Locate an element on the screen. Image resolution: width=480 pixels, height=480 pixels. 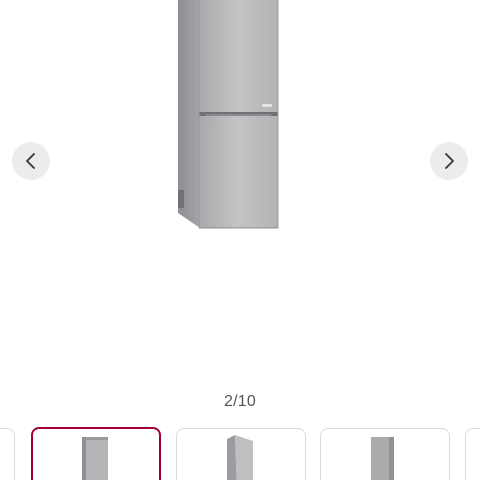
next-image-button is located at coordinates (449, 161).